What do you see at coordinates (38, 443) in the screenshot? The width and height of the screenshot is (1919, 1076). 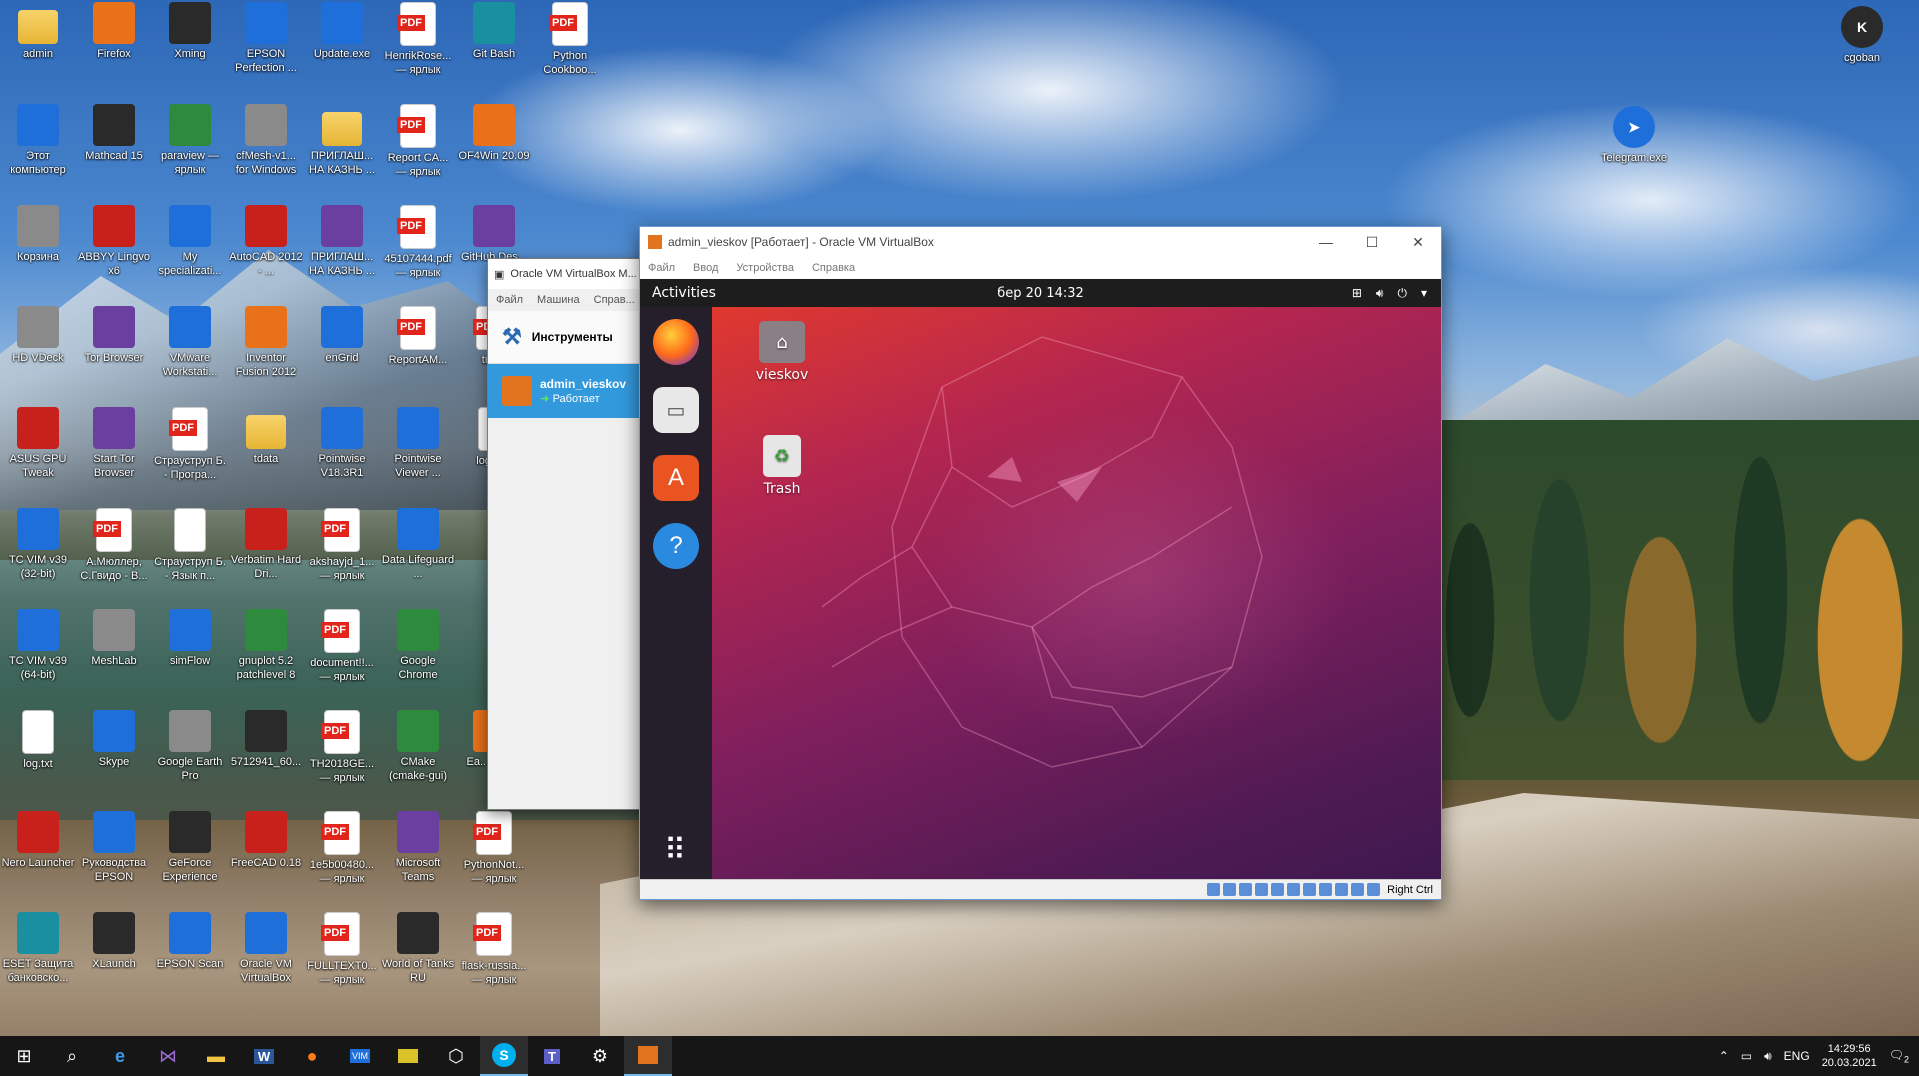 I see `desktop-icon: ASUS GPU Tweak` at bounding box center [38, 443].